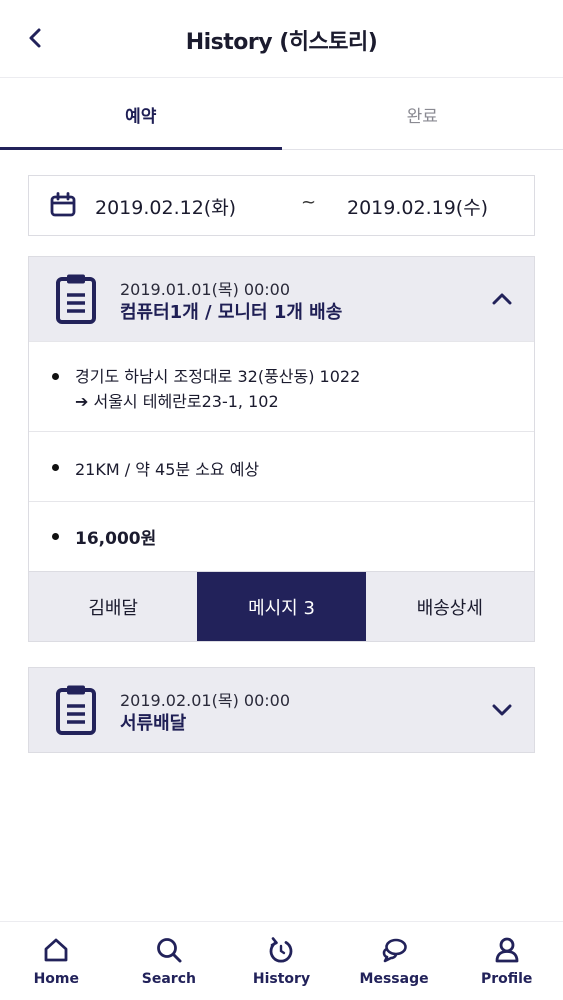 The image size is (563, 1000). What do you see at coordinates (231, 312) in the screenshot?
I see `order-title: 컴퓨터1개 / 모니터 1개 배송` at bounding box center [231, 312].